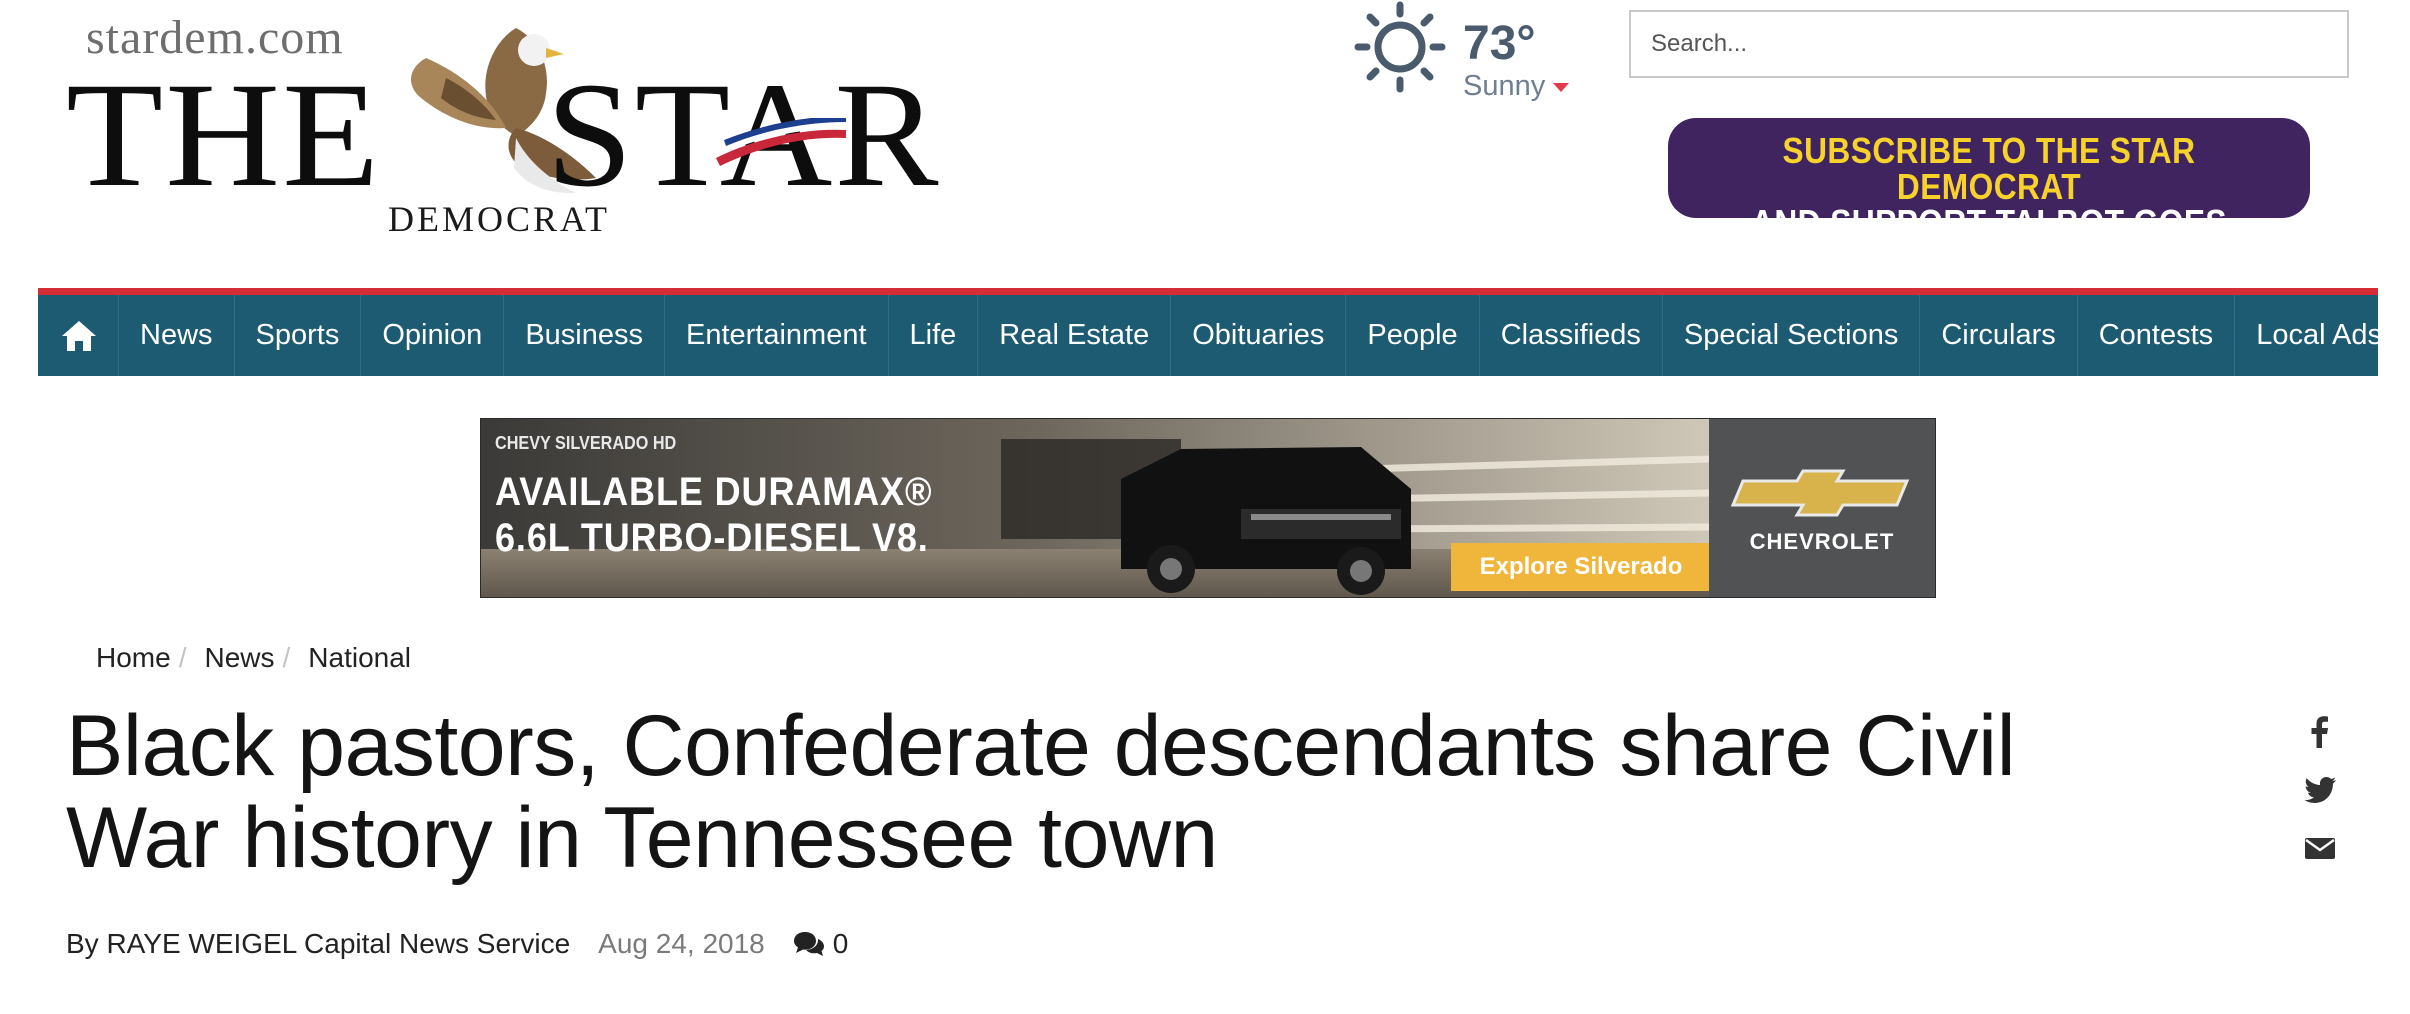 Image resolution: width=2410 pixels, height=1014 pixels. What do you see at coordinates (2320, 848) in the screenshot?
I see `email-icon` at bounding box center [2320, 848].